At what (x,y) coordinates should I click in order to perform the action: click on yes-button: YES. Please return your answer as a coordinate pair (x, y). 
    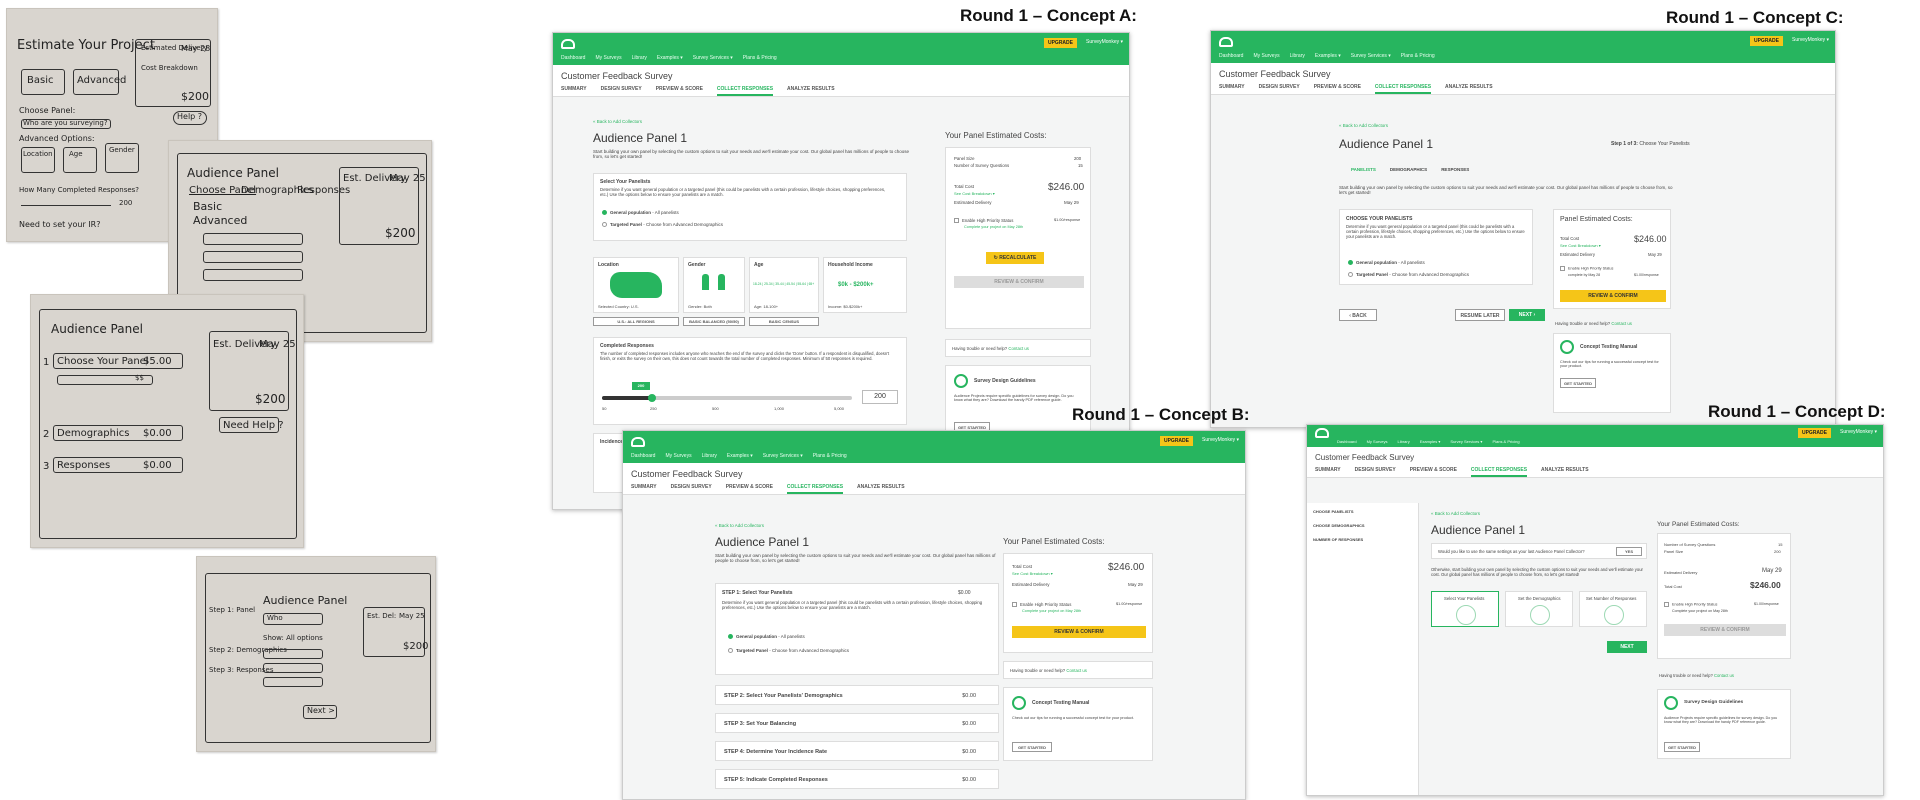
    Looking at the image, I should click on (1629, 551).